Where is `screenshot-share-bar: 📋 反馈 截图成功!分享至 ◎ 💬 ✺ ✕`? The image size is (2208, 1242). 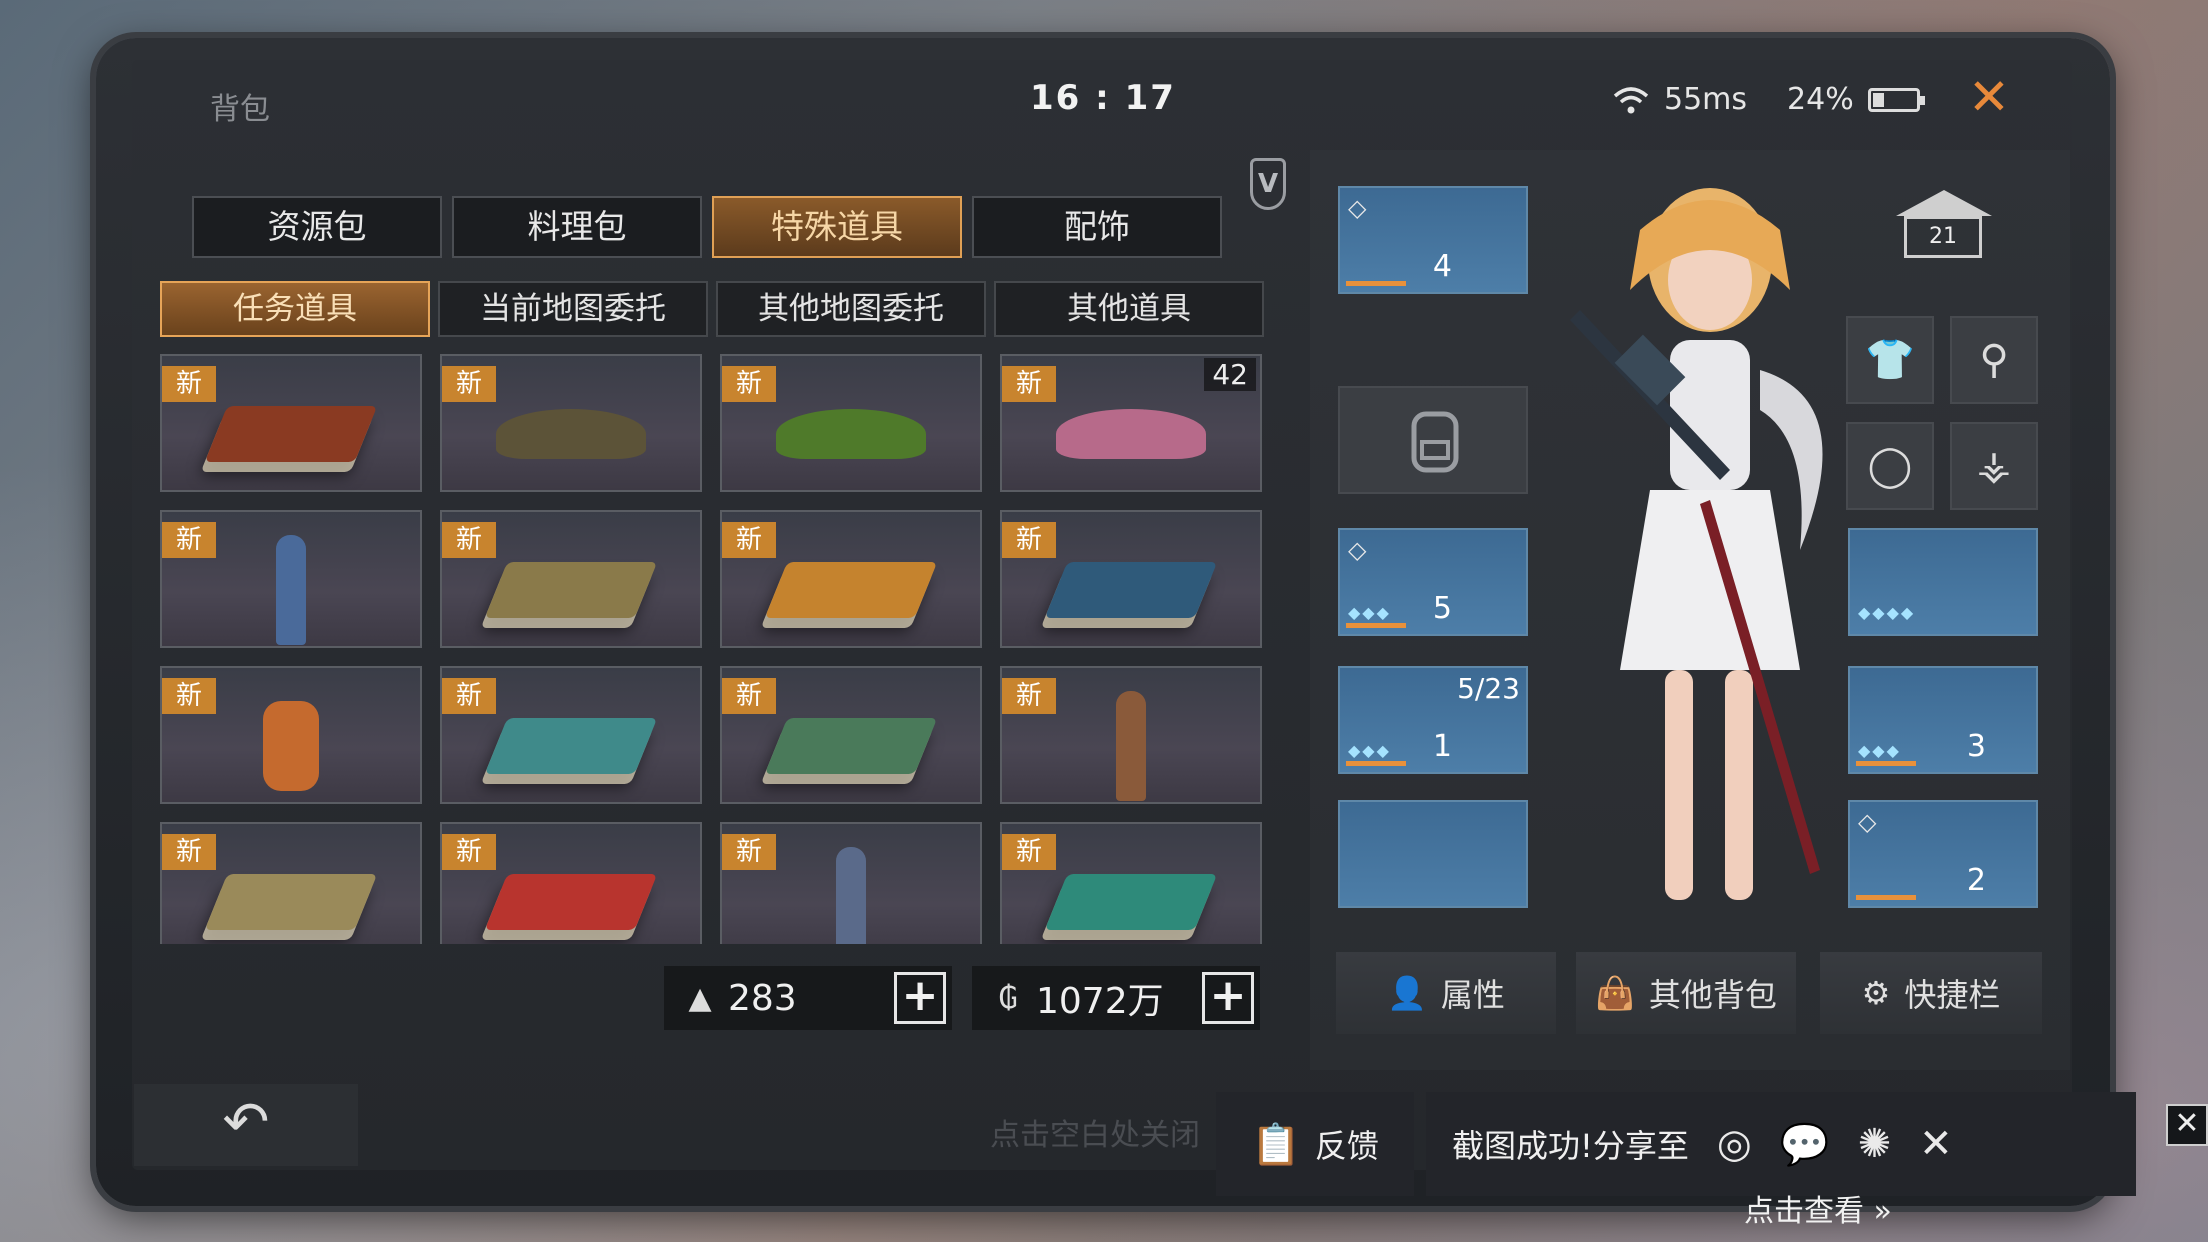 screenshot-share-bar: 📋 反馈 截图成功!分享至 ◎ 💬 ✺ ✕ is located at coordinates (1676, 1144).